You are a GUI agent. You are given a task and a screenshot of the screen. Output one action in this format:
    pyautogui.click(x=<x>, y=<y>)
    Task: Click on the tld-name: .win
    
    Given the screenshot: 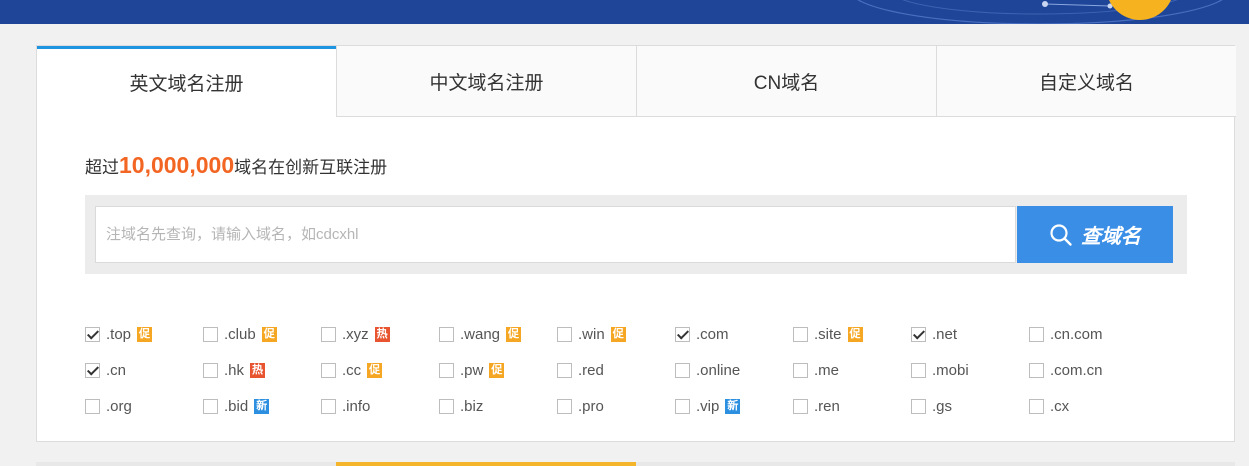 What is the action you would take?
    pyautogui.click(x=591, y=334)
    